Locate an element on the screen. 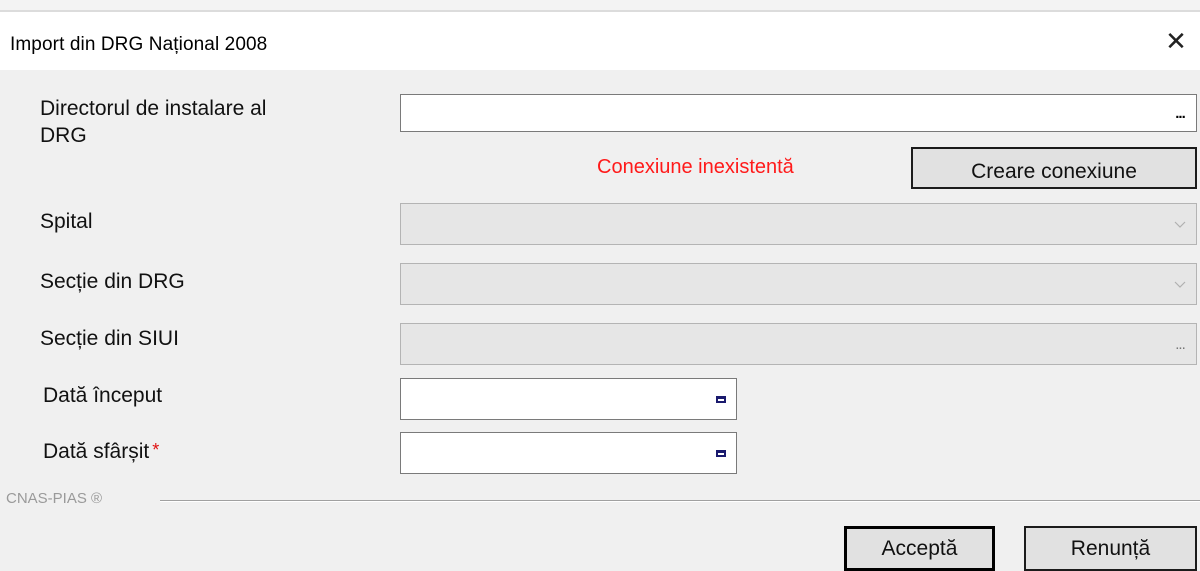 The image size is (1200, 571). install-dir-label: Directorul de instalare al DRG is located at coordinates (153, 122).